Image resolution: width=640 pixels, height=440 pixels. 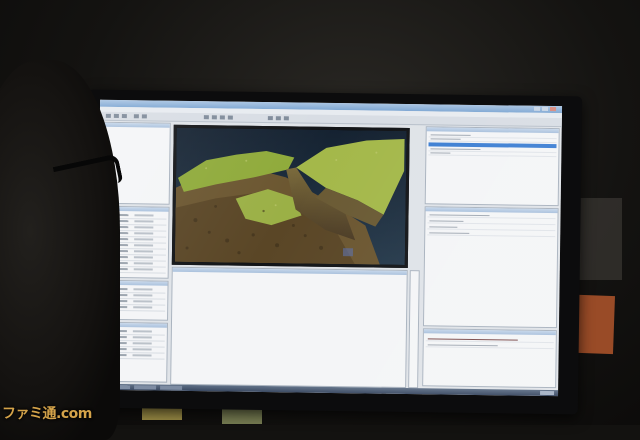 What do you see at coordinates (489, 358) in the screenshot?
I see `log-panel` at bounding box center [489, 358].